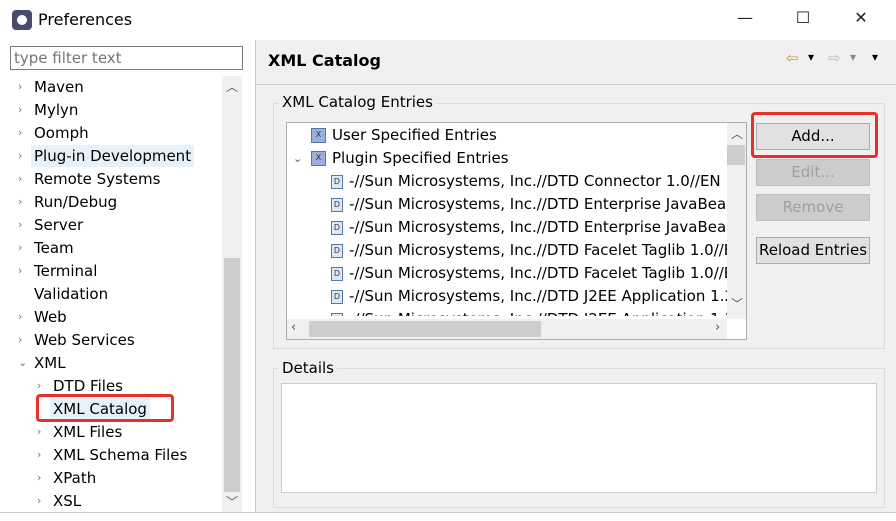 Image resolution: width=896 pixels, height=521 pixels. Describe the element at coordinates (22, 20) in the screenshot. I see `eclipse-app-icon` at that location.